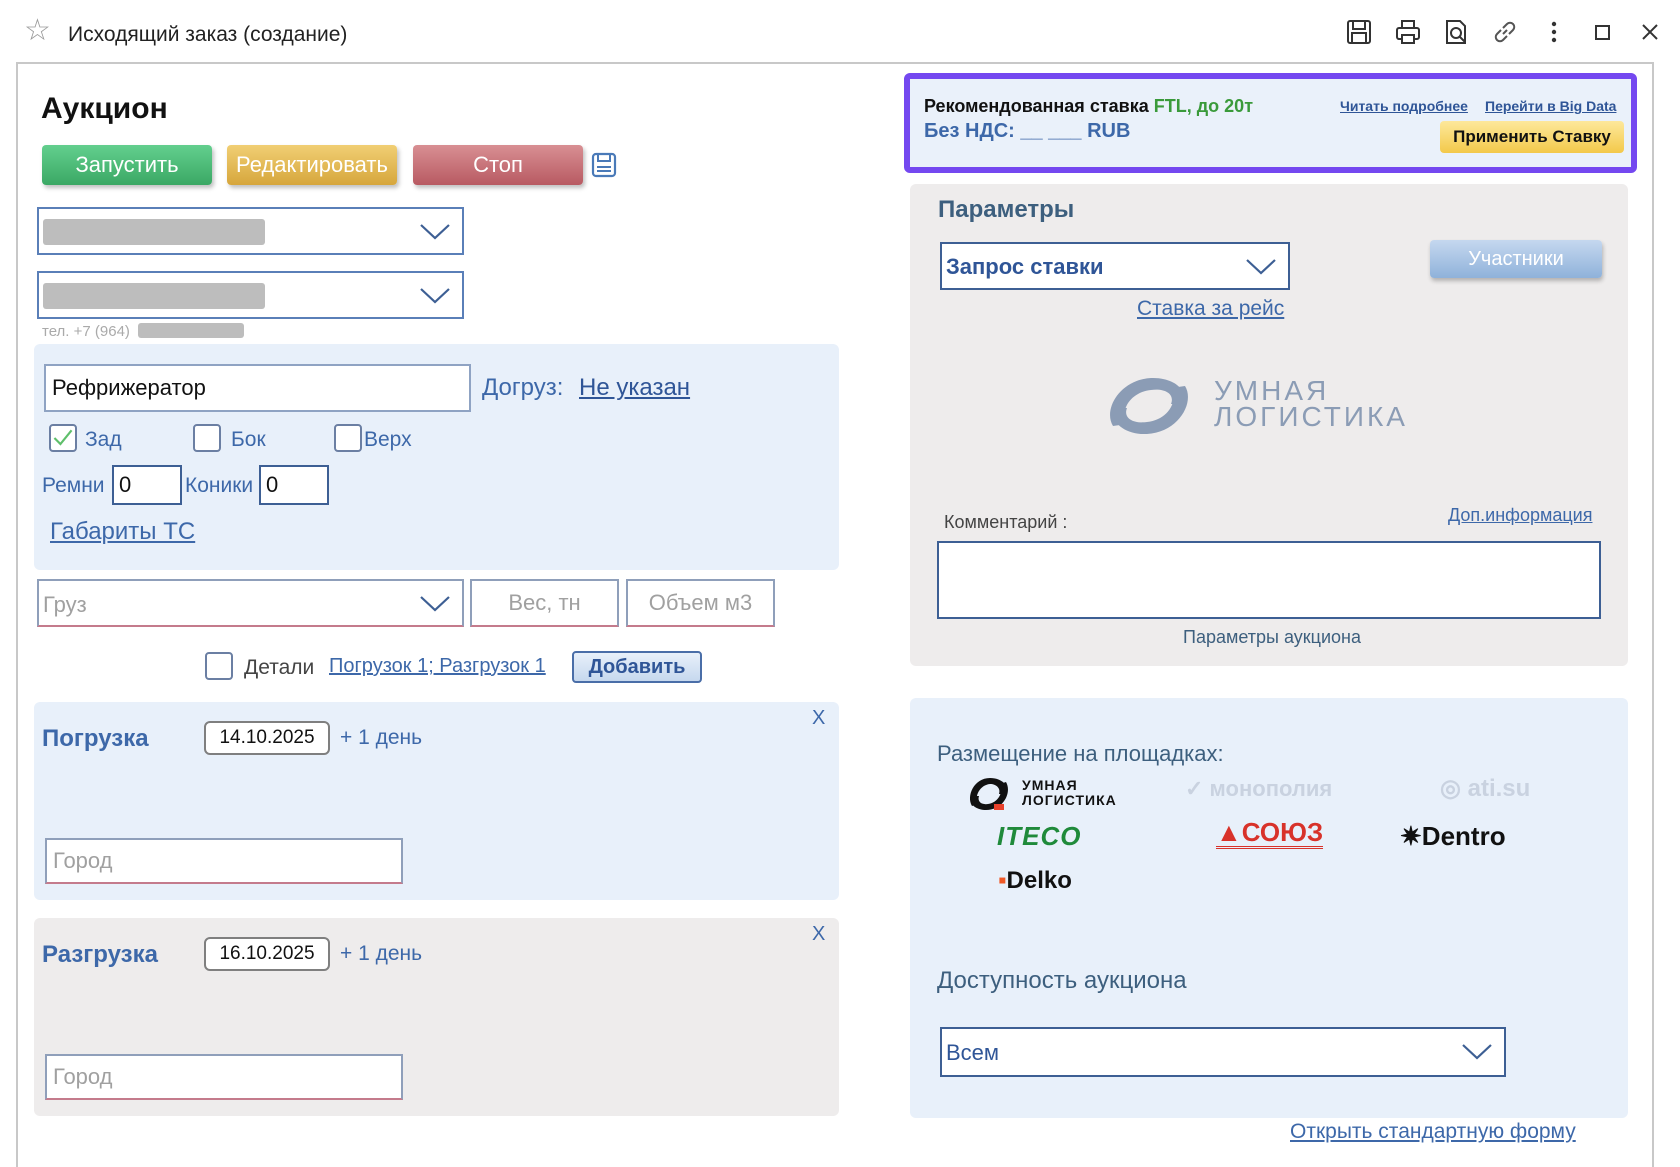 This screenshot has height=1167, width=1680. I want to click on extra-load-label: Догруз:, so click(523, 387).